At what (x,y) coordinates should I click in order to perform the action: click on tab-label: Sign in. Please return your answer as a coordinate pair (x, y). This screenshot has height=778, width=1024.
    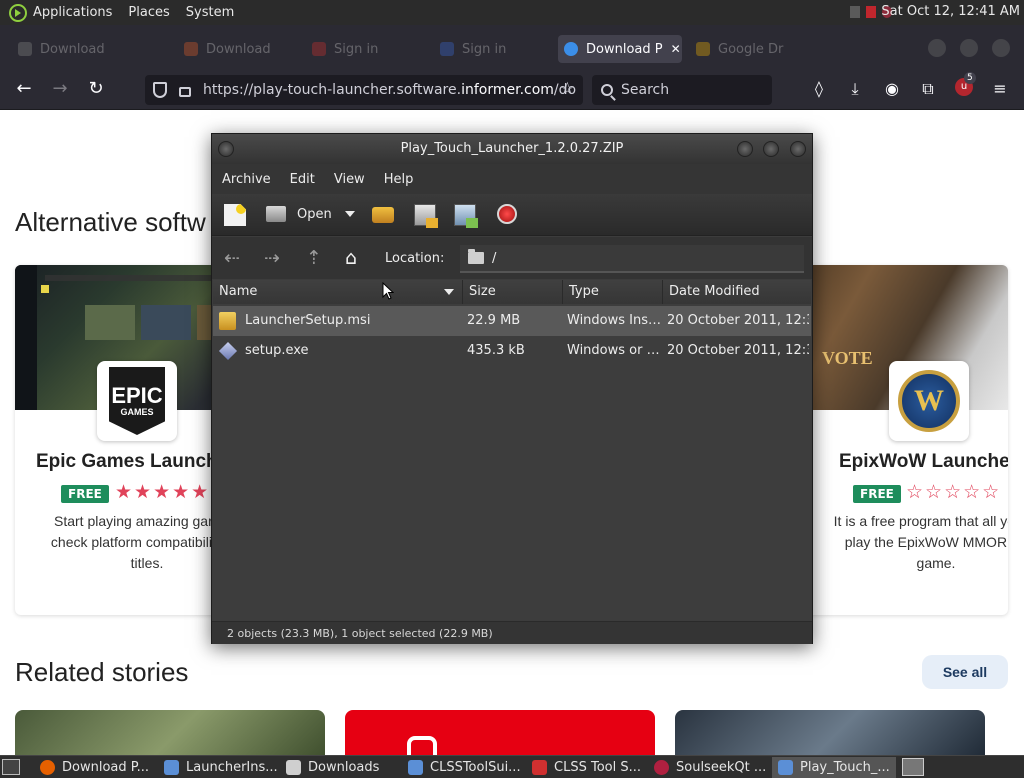
    Looking at the image, I should click on (484, 49).